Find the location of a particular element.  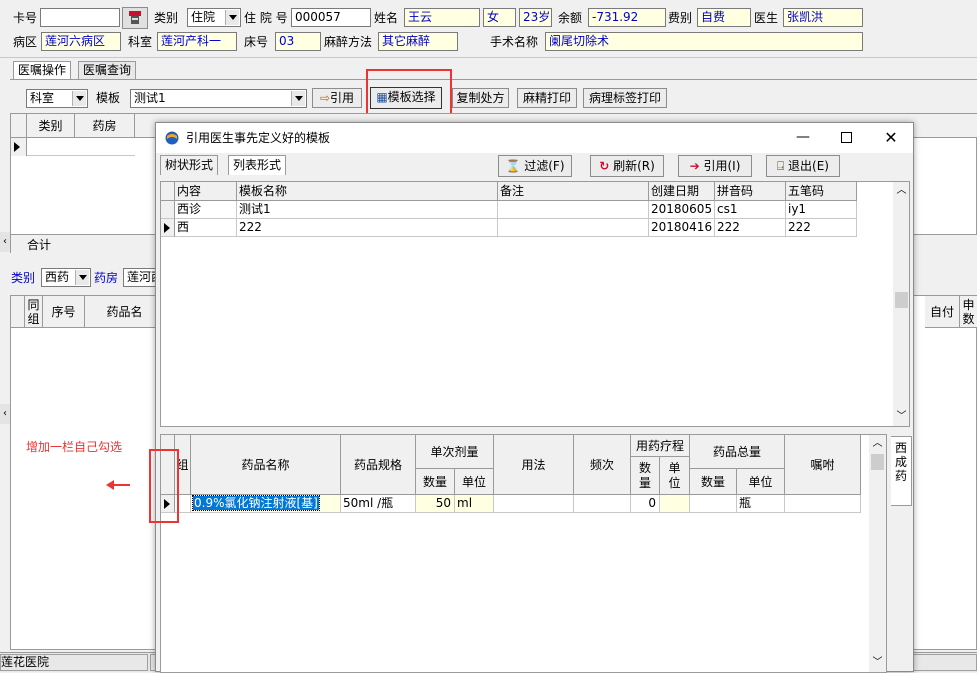

row-marker is located at coordinates (19, 147).